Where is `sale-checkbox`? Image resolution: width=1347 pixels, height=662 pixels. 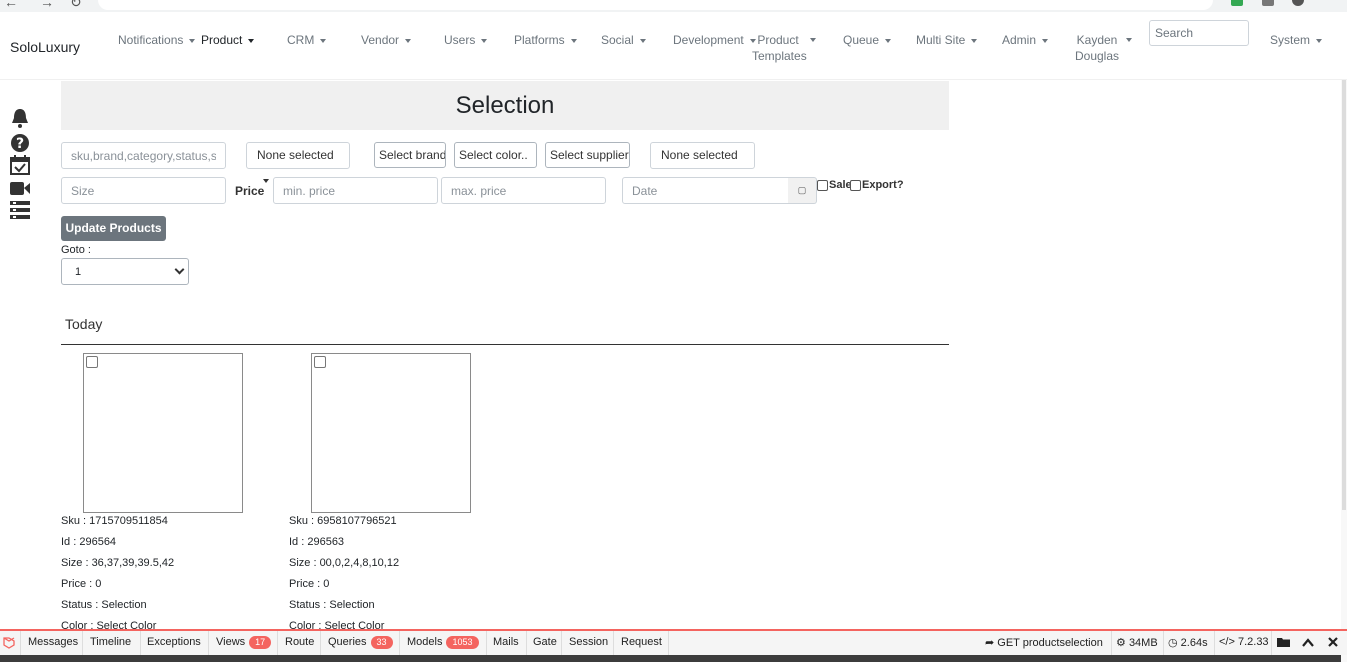 sale-checkbox is located at coordinates (822, 185).